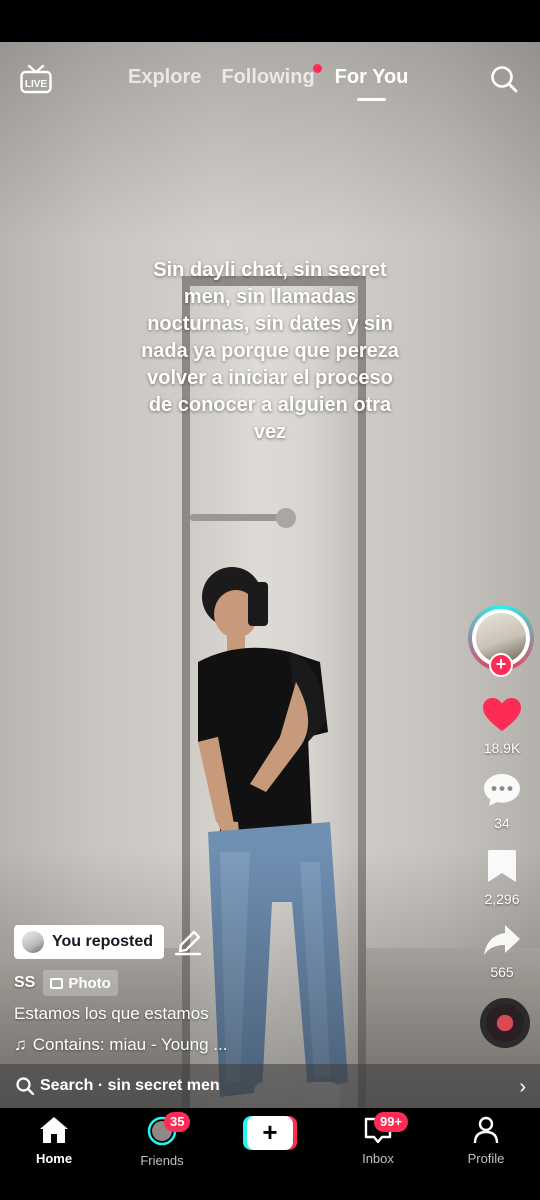 The width and height of the screenshot is (540, 1200). Describe the element at coordinates (240, 517) in the screenshot. I see `mirror-rod` at that location.